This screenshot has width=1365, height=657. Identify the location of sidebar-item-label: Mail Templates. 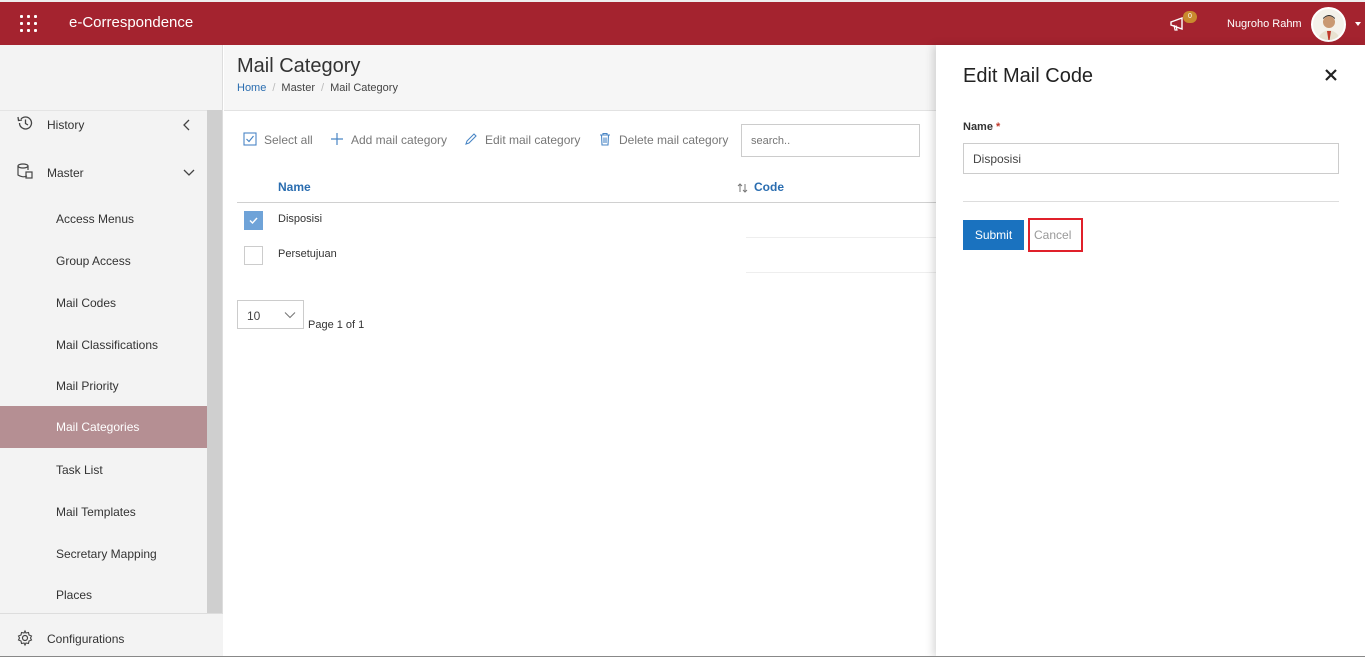
(96, 512).